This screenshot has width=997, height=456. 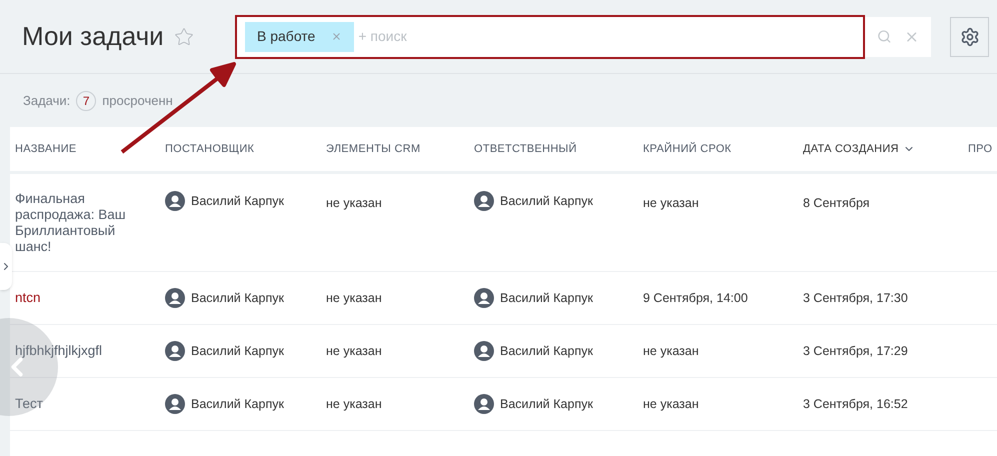 I want to click on search-field: В работе + поиск, so click(x=550, y=36).